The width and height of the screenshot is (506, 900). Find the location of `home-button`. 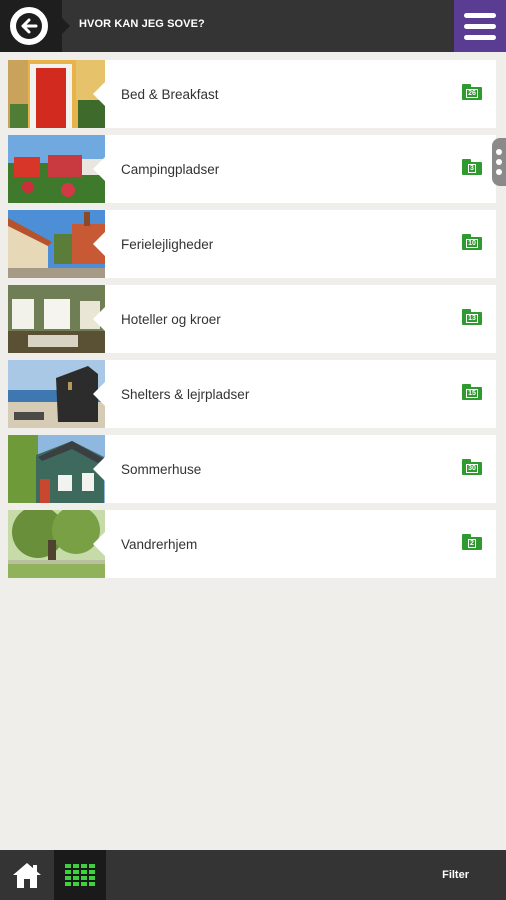

home-button is located at coordinates (27, 875).